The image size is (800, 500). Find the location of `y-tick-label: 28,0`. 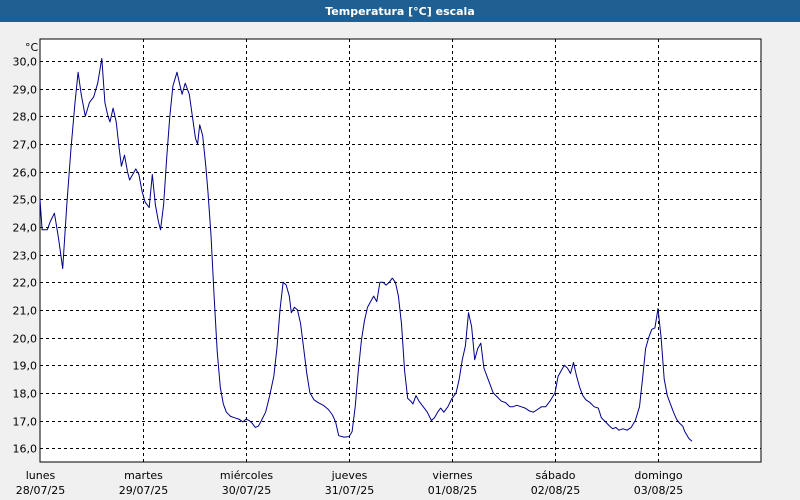

y-tick-label: 28,0 is located at coordinates (25, 117).